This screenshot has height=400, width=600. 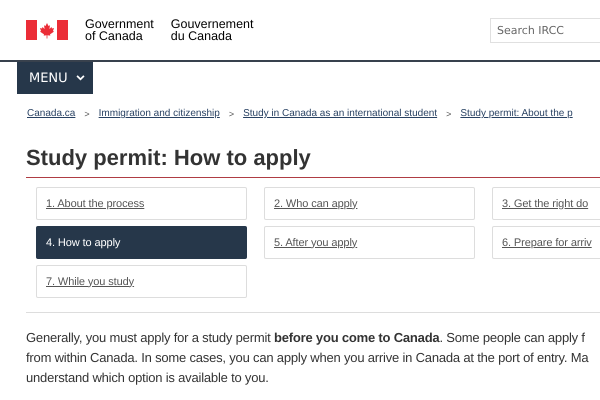 What do you see at coordinates (141, 281) in the screenshot?
I see `step-link: 7. While you study` at bounding box center [141, 281].